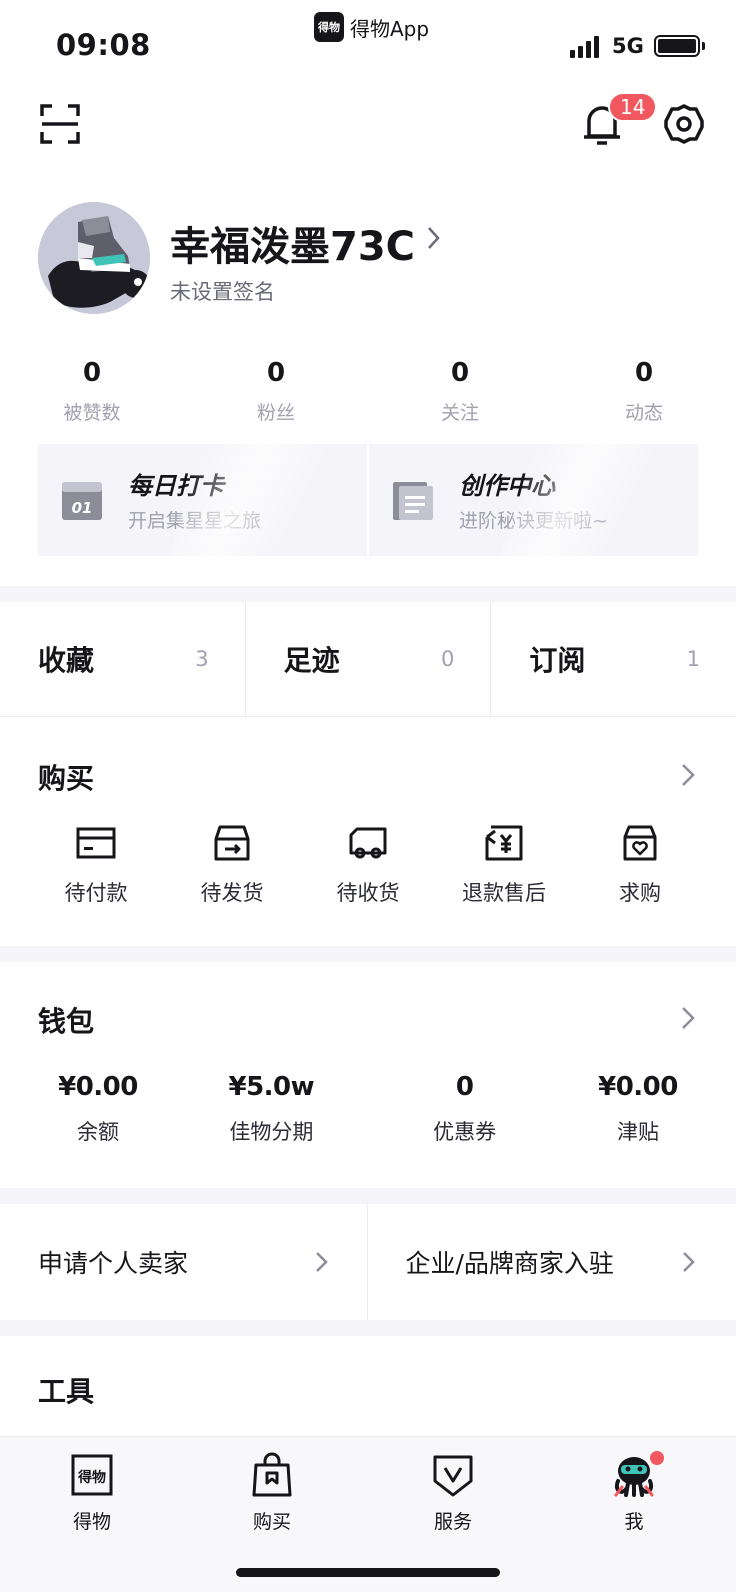 The height and width of the screenshot is (1592, 736). What do you see at coordinates (82, 508) in the screenshot?
I see `calendar-icon-number: 01` at bounding box center [82, 508].